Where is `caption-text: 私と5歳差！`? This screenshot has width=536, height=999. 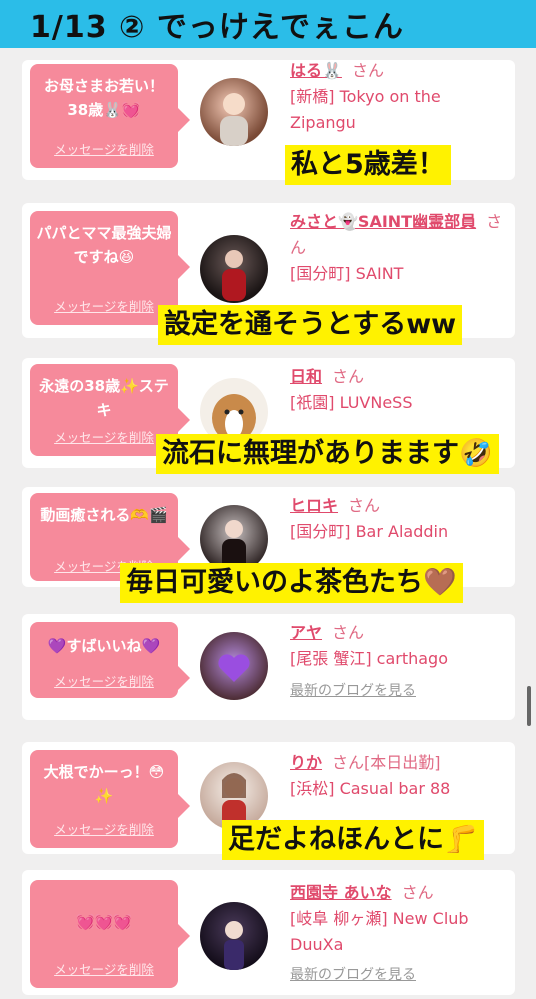
caption-text: 私と5歳差！ is located at coordinates (368, 165).